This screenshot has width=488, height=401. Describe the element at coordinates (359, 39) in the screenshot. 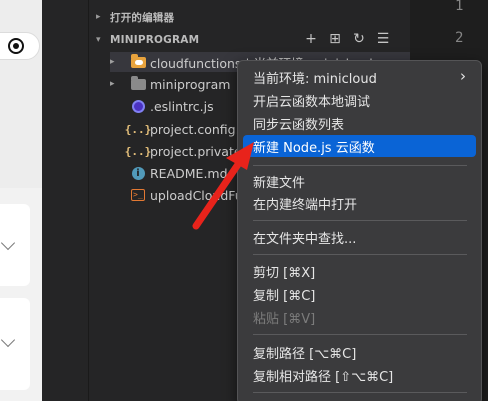

I see `refresh-icon: ↻` at that location.